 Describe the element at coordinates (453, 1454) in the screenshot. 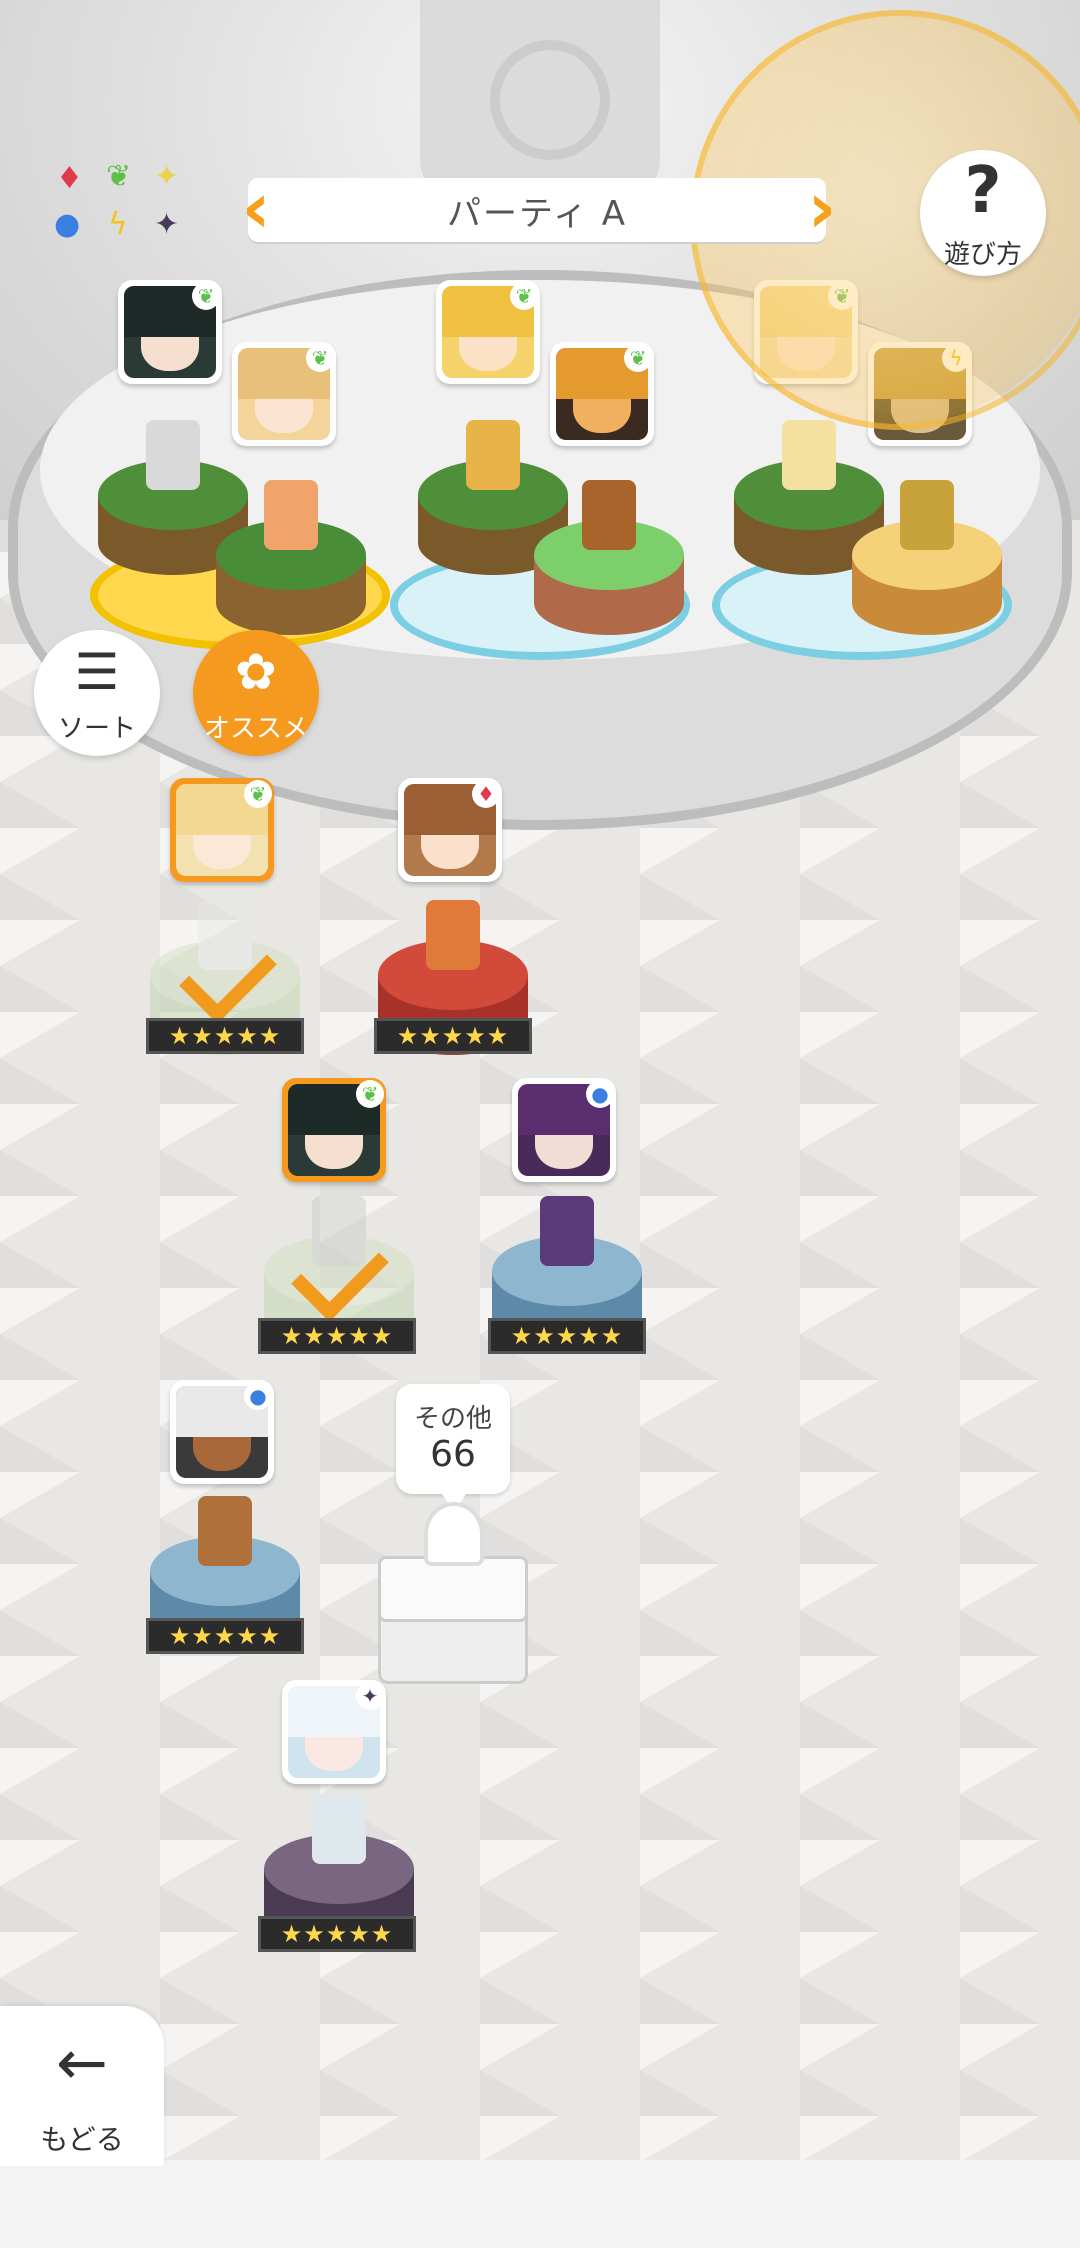

I see `others-count: 66` at that location.